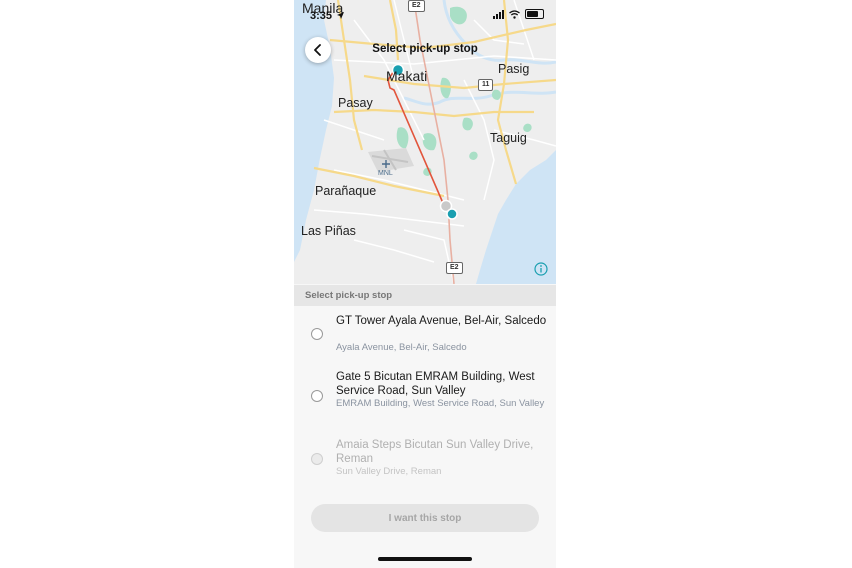 This screenshot has height=568, width=852. I want to click on wifi-icon, so click(514, 14).